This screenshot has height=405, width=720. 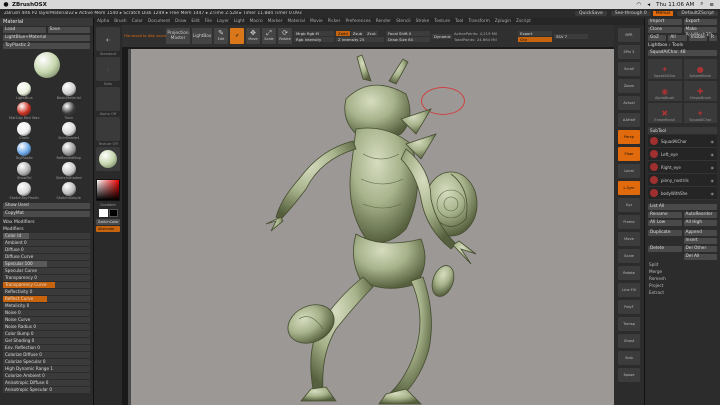 What do you see at coordinates (677, 38) in the screenshot?
I see `all-button: All` at bounding box center [677, 38].